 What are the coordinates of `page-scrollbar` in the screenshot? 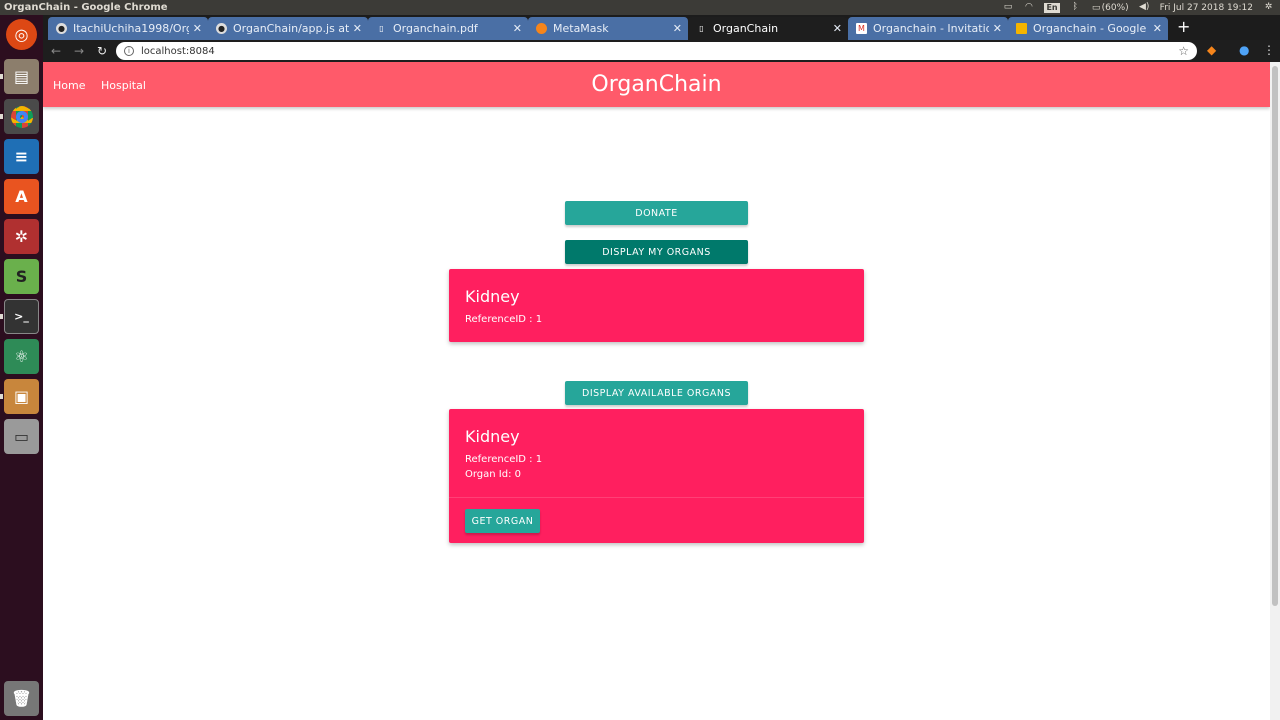 It's located at (1275, 391).